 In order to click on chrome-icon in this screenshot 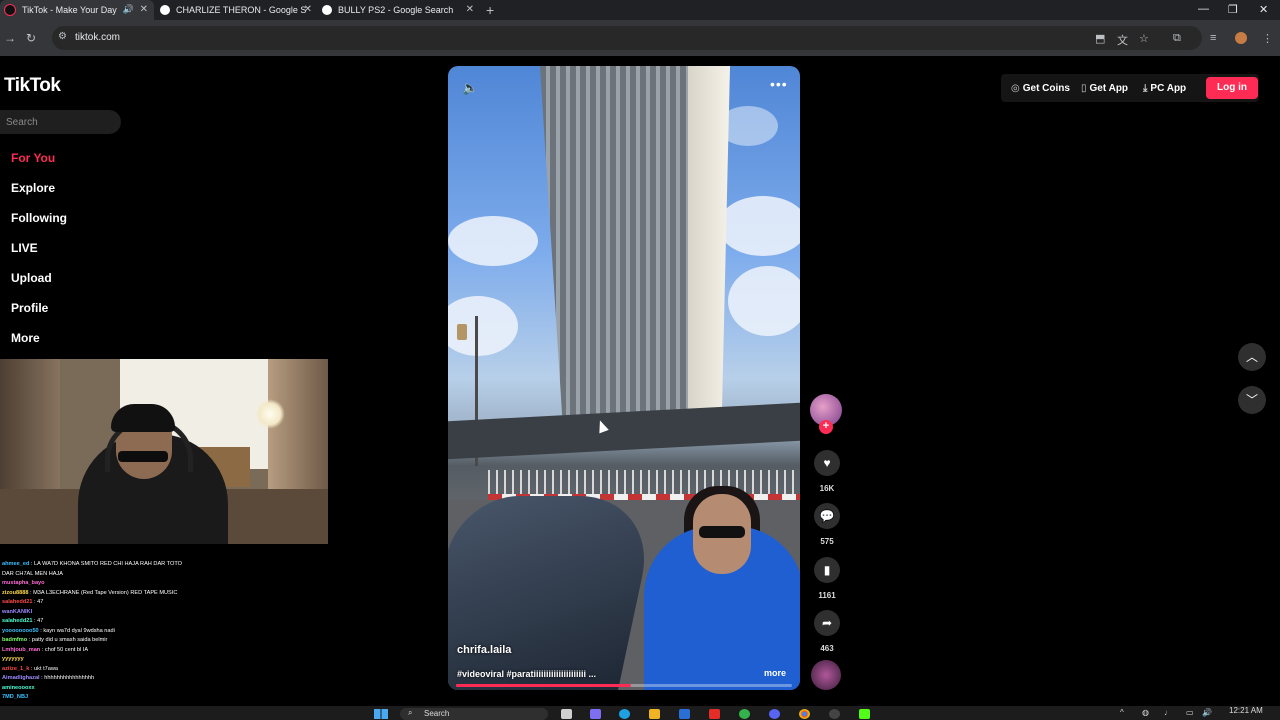, I will do `click(804, 714)`.